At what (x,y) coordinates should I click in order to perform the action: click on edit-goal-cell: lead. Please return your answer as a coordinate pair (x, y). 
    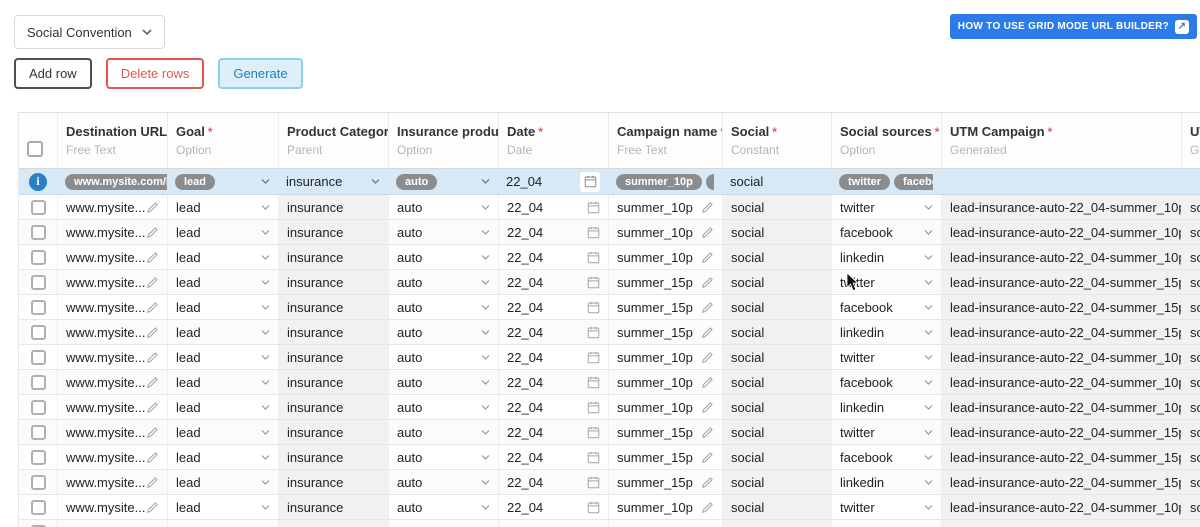
    Looking at the image, I should click on (222, 181).